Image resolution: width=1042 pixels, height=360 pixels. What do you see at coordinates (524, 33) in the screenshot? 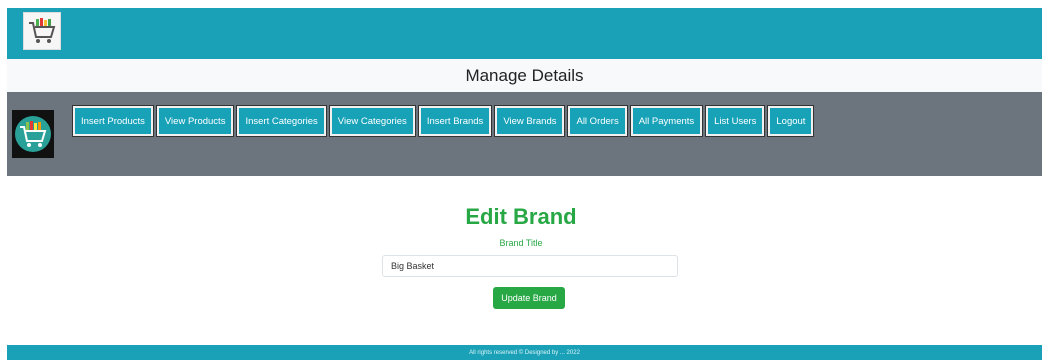
I see `top-header-bar` at bounding box center [524, 33].